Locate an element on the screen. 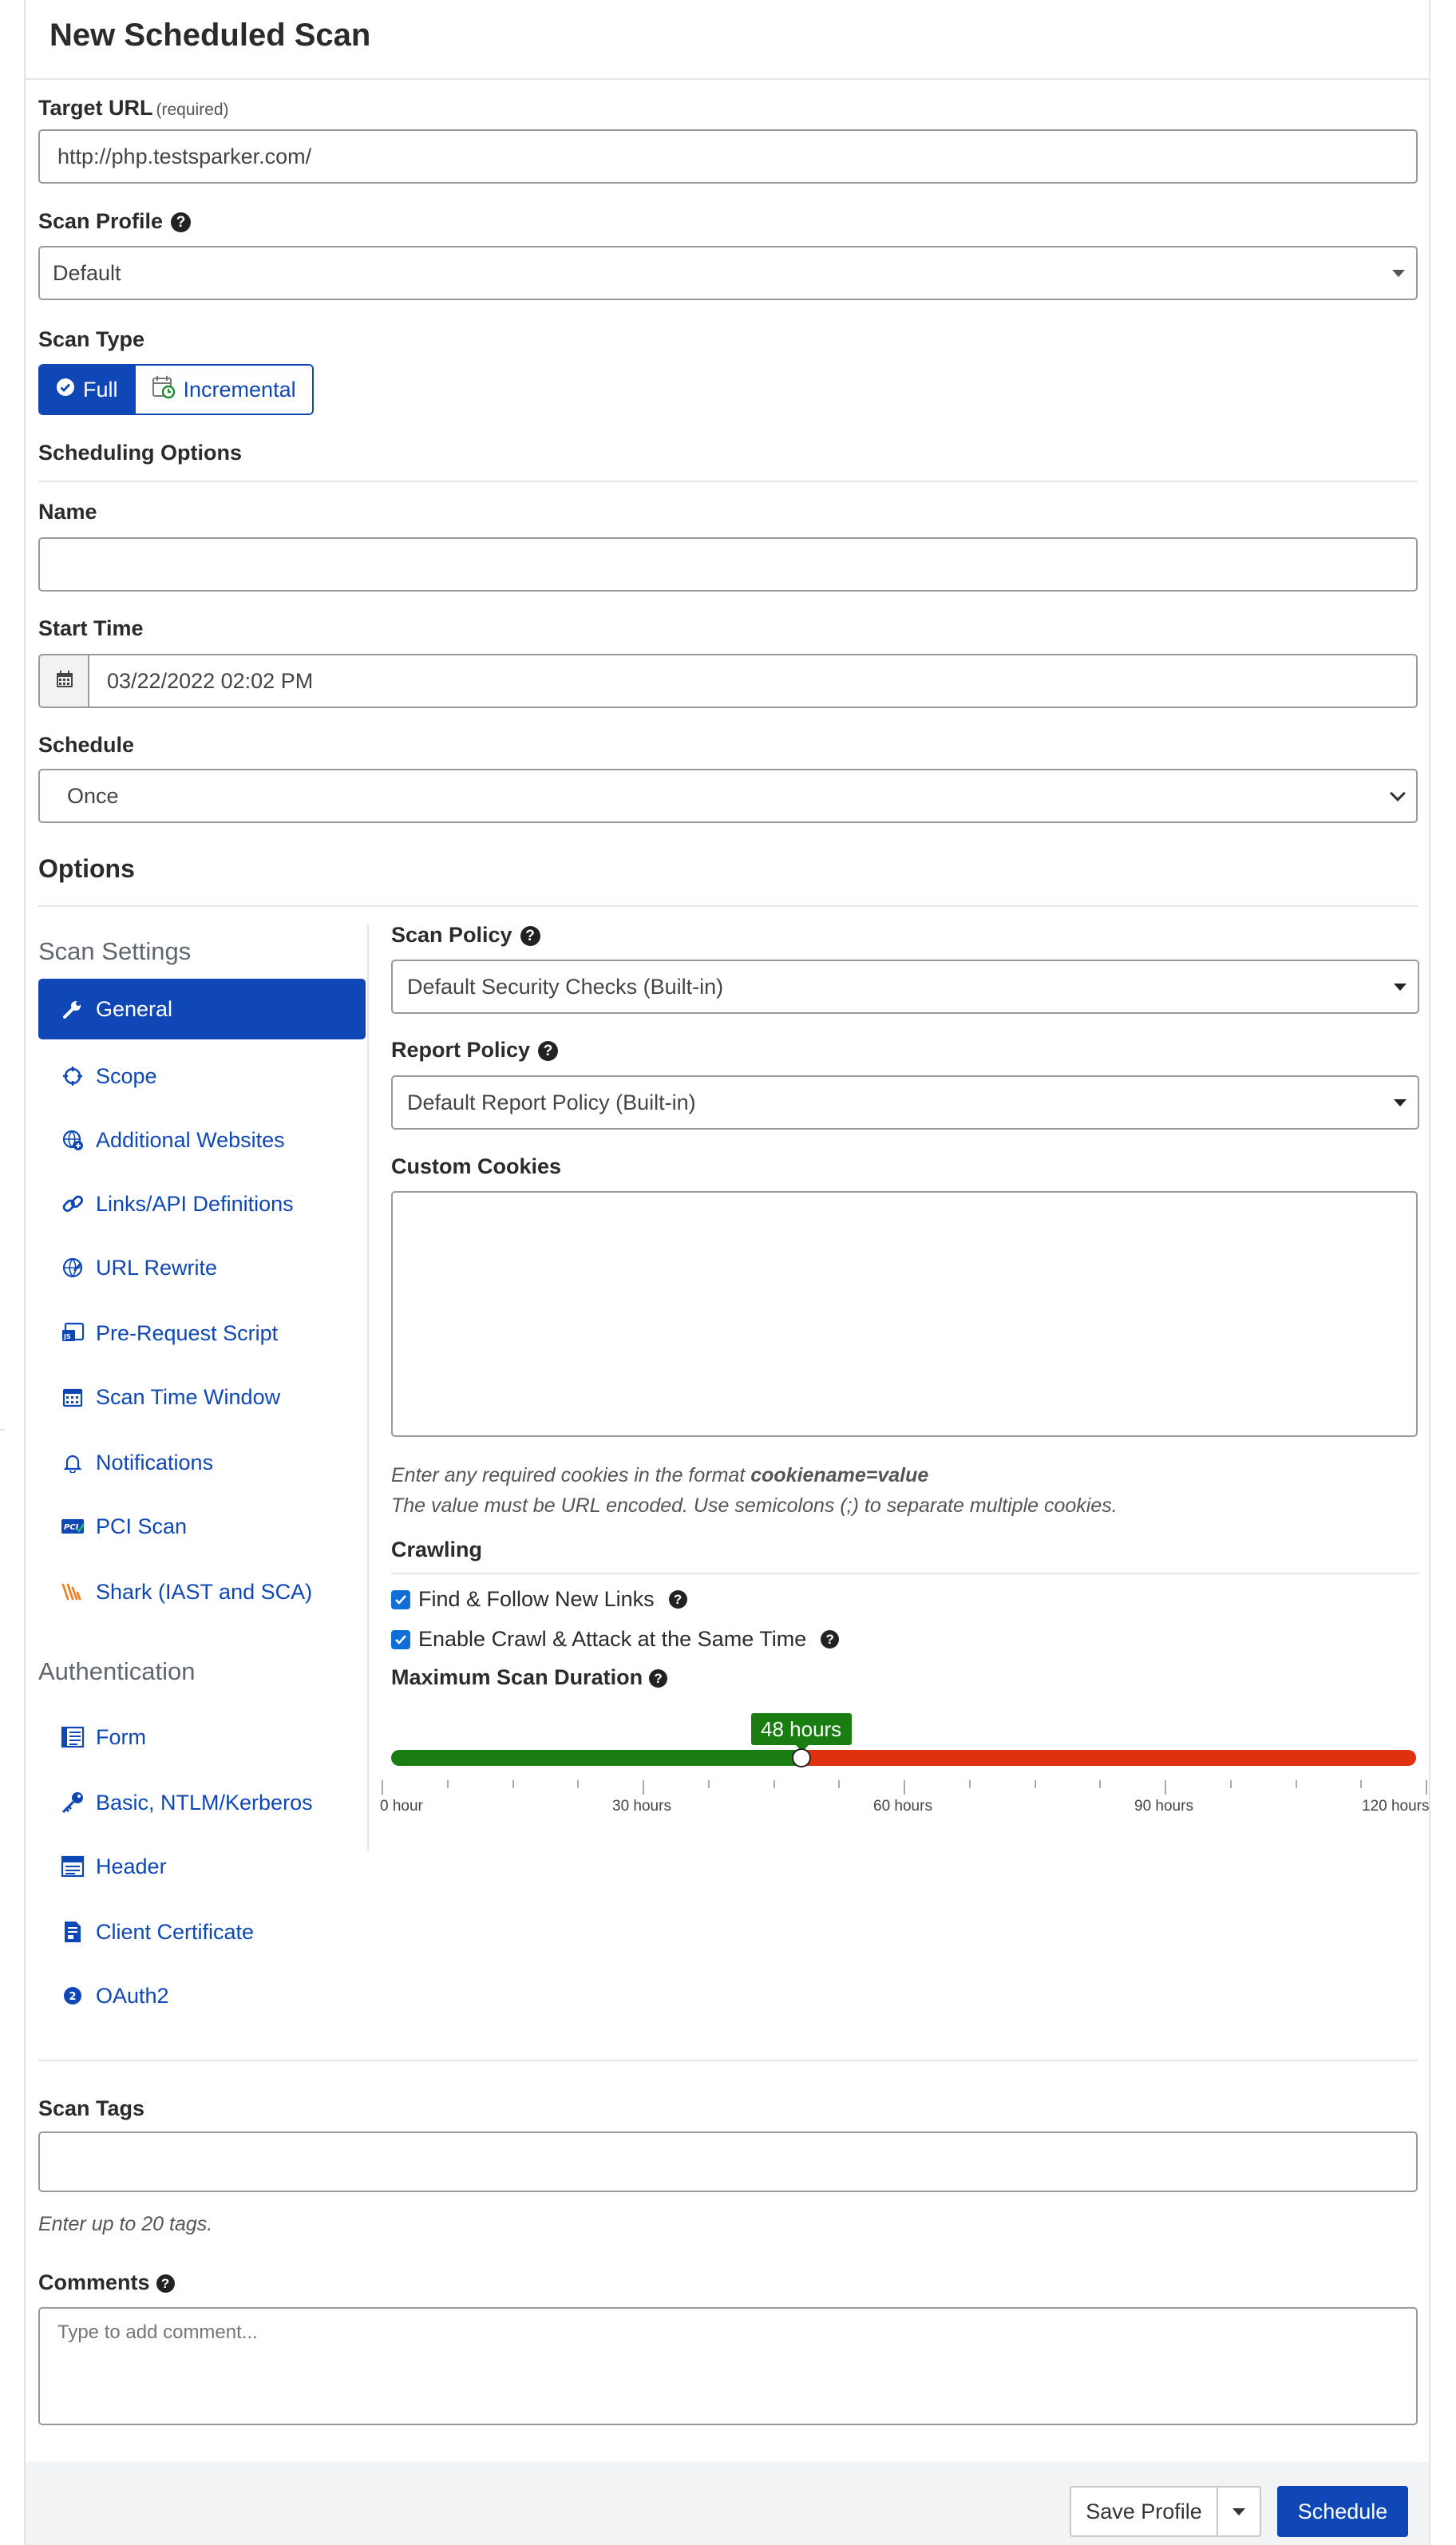  nav-general: General is located at coordinates (202, 1009).